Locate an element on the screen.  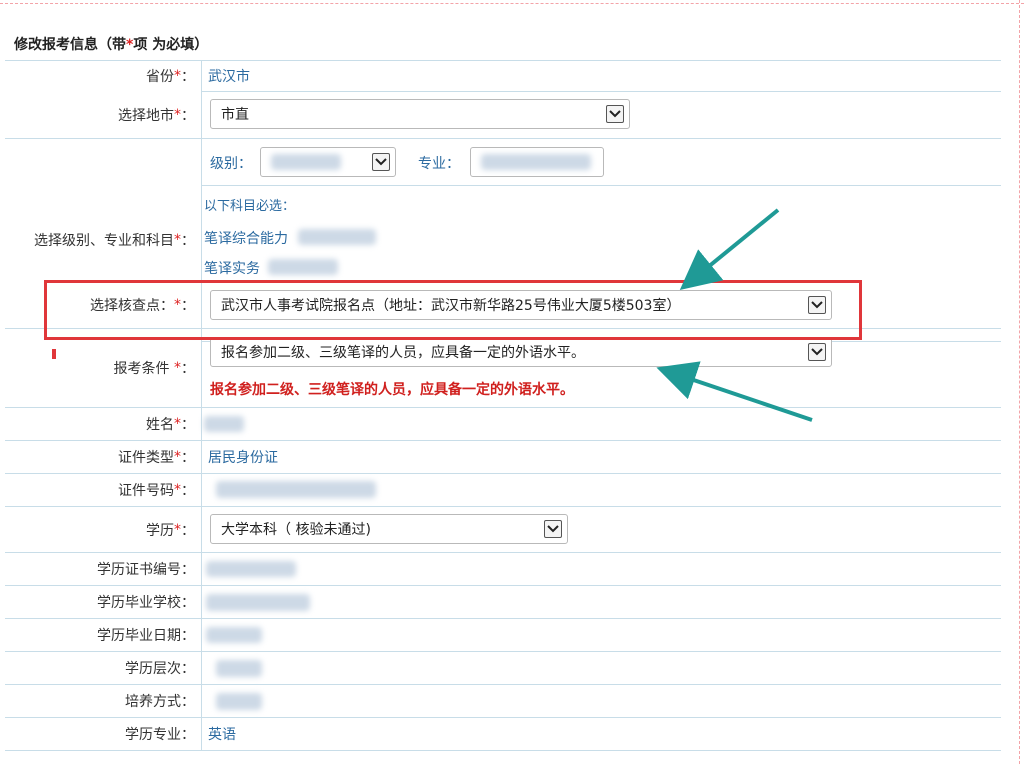
arrow-to-condition is located at coordinates (734, 391).